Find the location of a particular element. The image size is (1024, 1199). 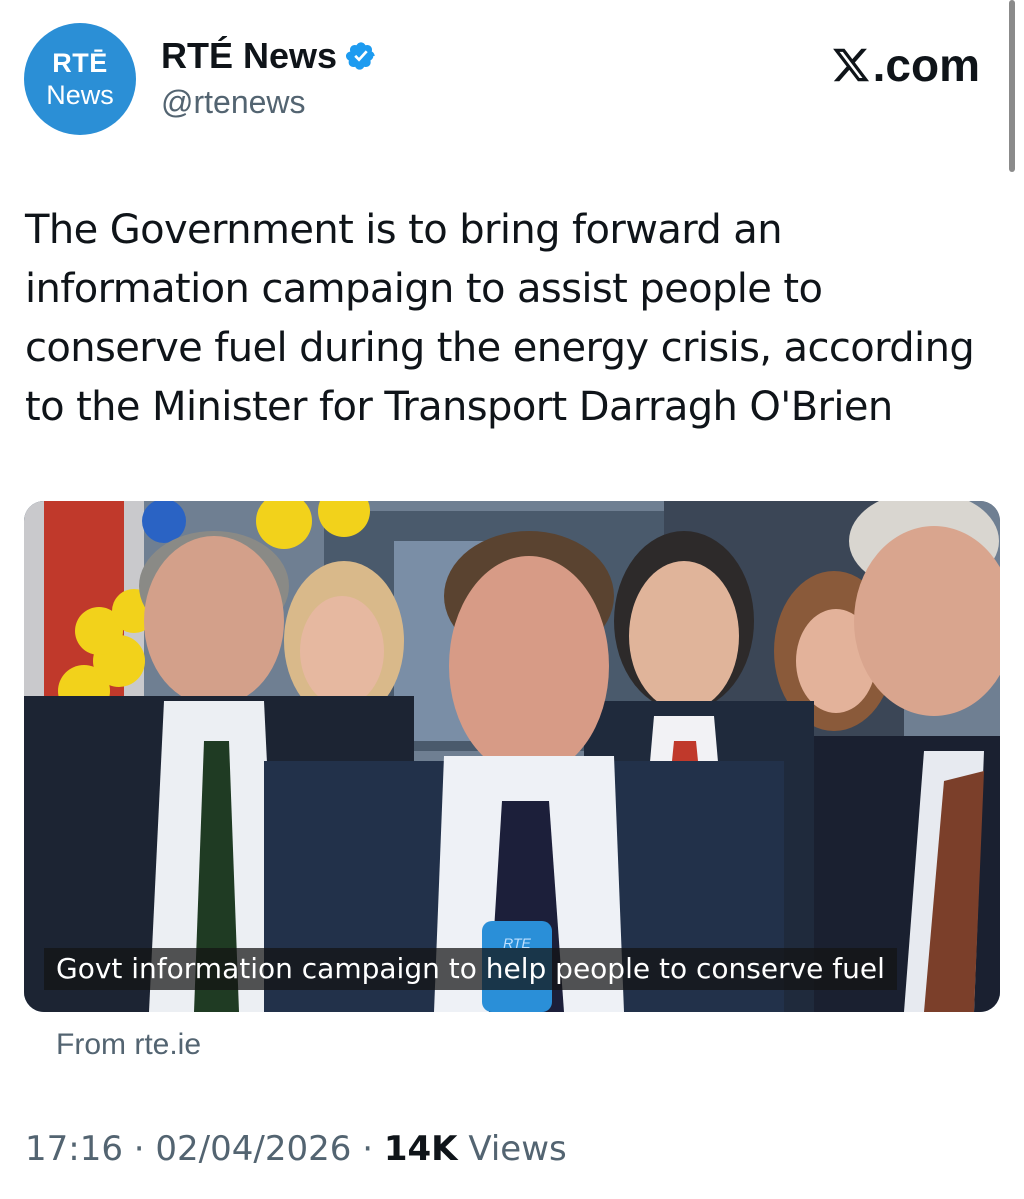

x-com-suffix: .com is located at coordinates (926, 65).